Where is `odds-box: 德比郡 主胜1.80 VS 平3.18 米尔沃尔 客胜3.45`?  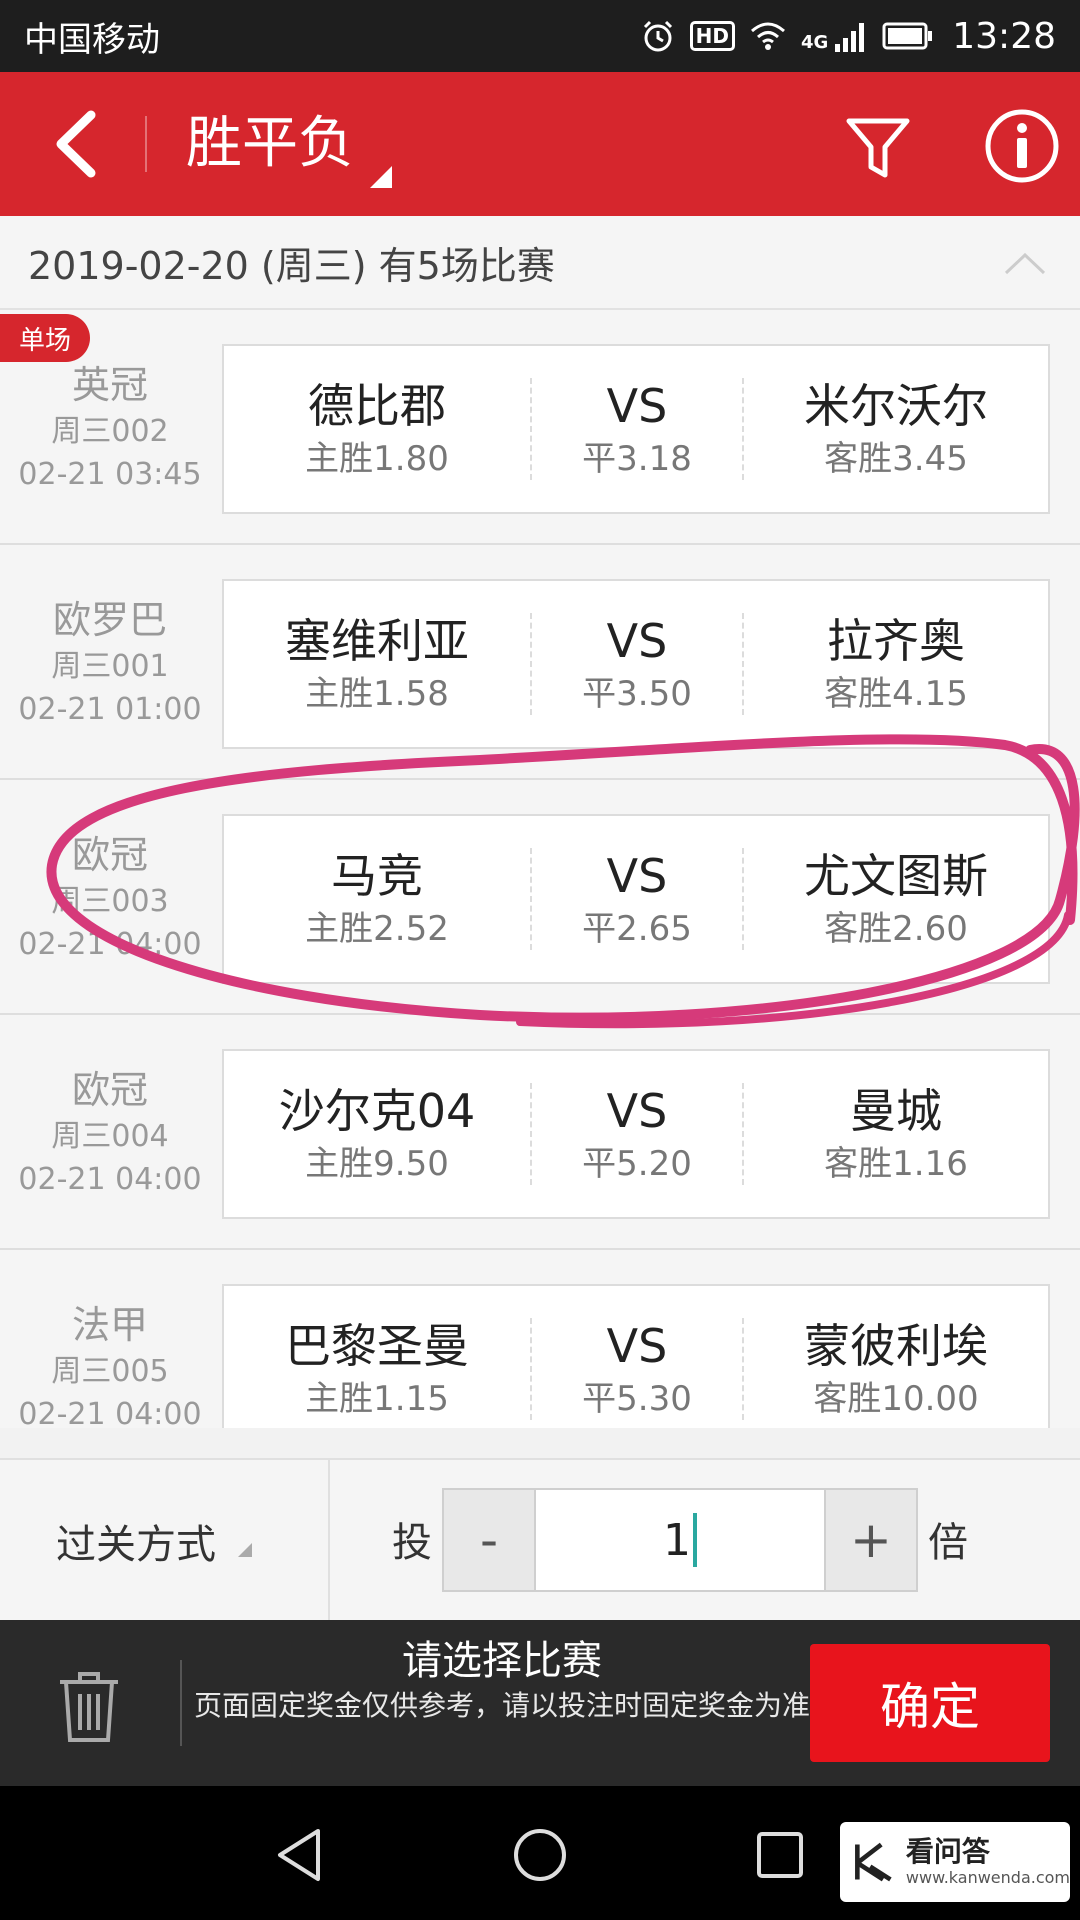 odds-box: 德比郡 主胜1.80 VS 平3.18 米尔沃尔 客胜3.45 is located at coordinates (636, 429).